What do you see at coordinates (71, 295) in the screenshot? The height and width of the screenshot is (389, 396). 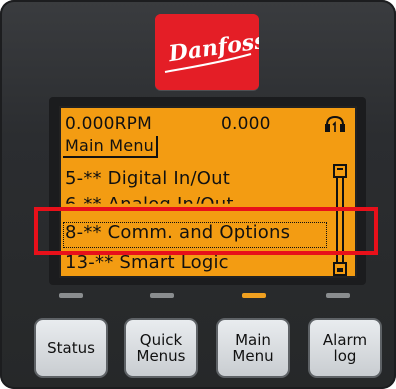 I see `status-led` at bounding box center [71, 295].